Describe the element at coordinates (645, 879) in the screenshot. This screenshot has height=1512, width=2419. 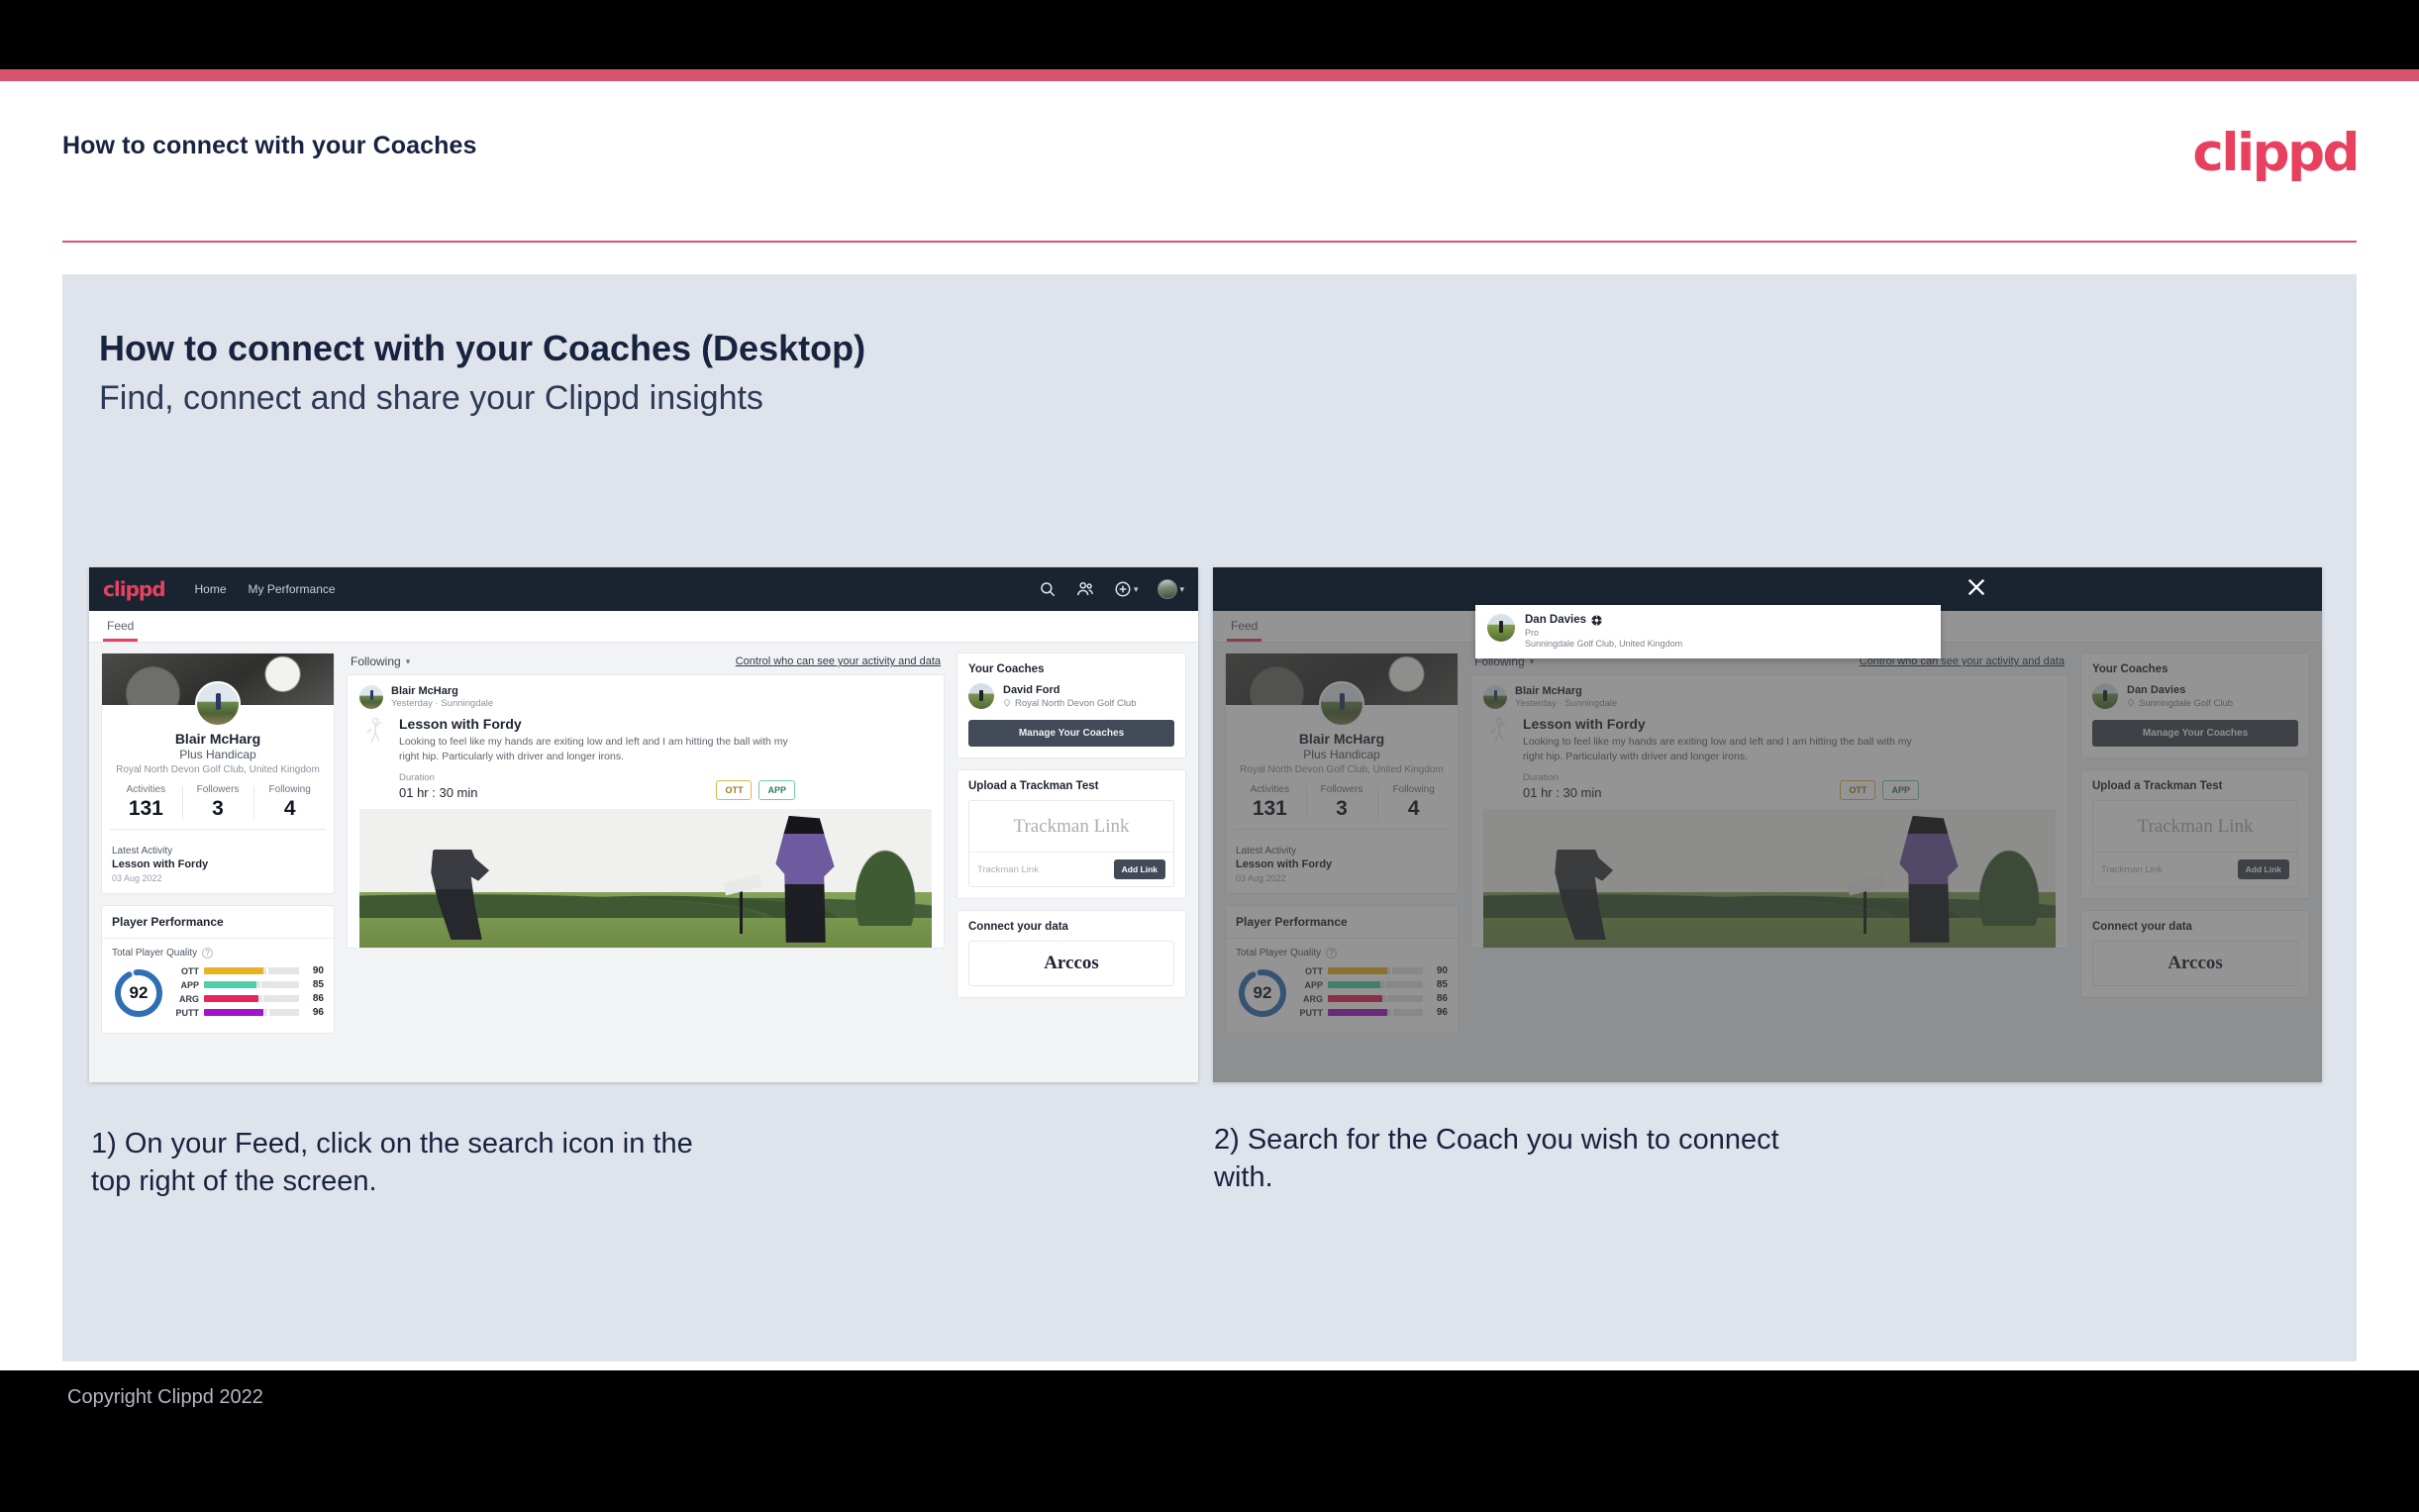
I see `post-photo` at that location.